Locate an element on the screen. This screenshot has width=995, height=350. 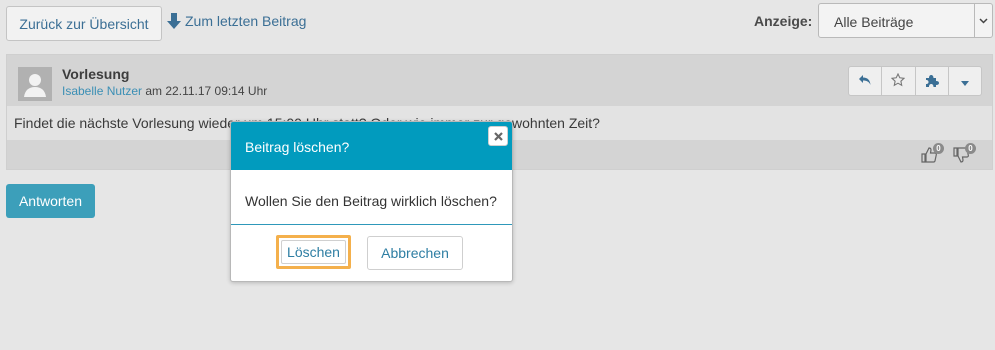
dialog-message: Wollen Sie den Beitrag wirklich löschen? is located at coordinates (371, 201).